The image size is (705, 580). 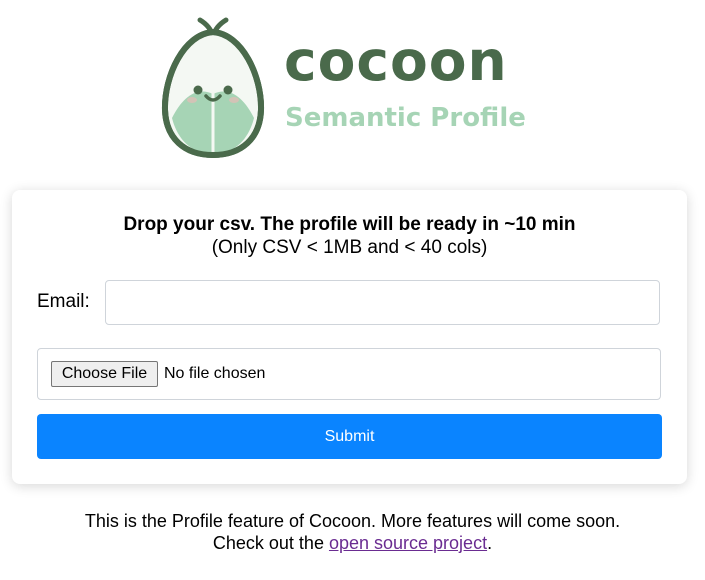 I want to click on email-label: Email:, so click(x=63, y=301).